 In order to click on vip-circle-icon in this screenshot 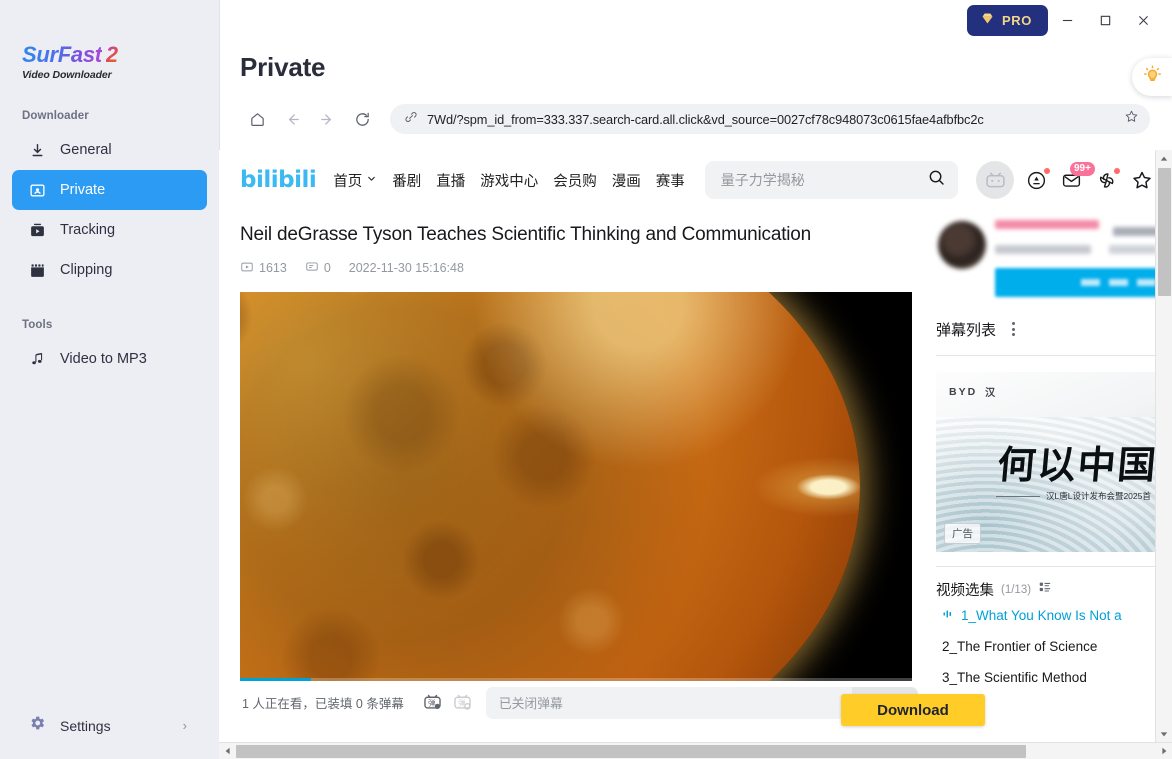, I will do `click(1037, 180)`.